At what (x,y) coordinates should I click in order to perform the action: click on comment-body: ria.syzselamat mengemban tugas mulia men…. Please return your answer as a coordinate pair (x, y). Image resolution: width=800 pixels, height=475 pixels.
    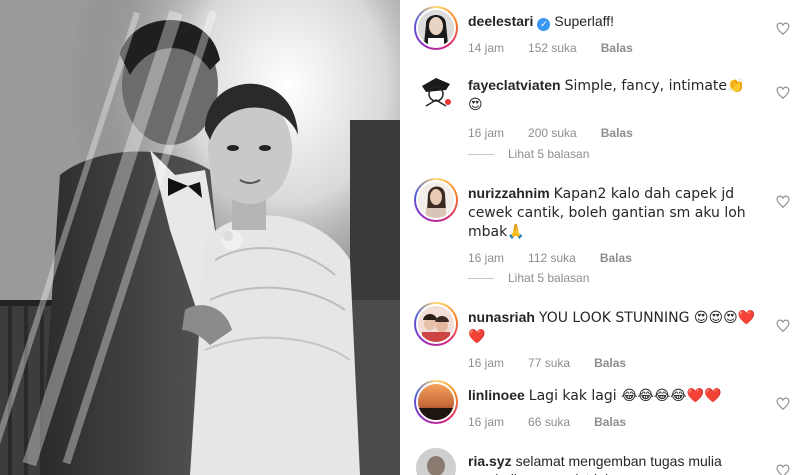
    Looking at the image, I should click on (613, 463).